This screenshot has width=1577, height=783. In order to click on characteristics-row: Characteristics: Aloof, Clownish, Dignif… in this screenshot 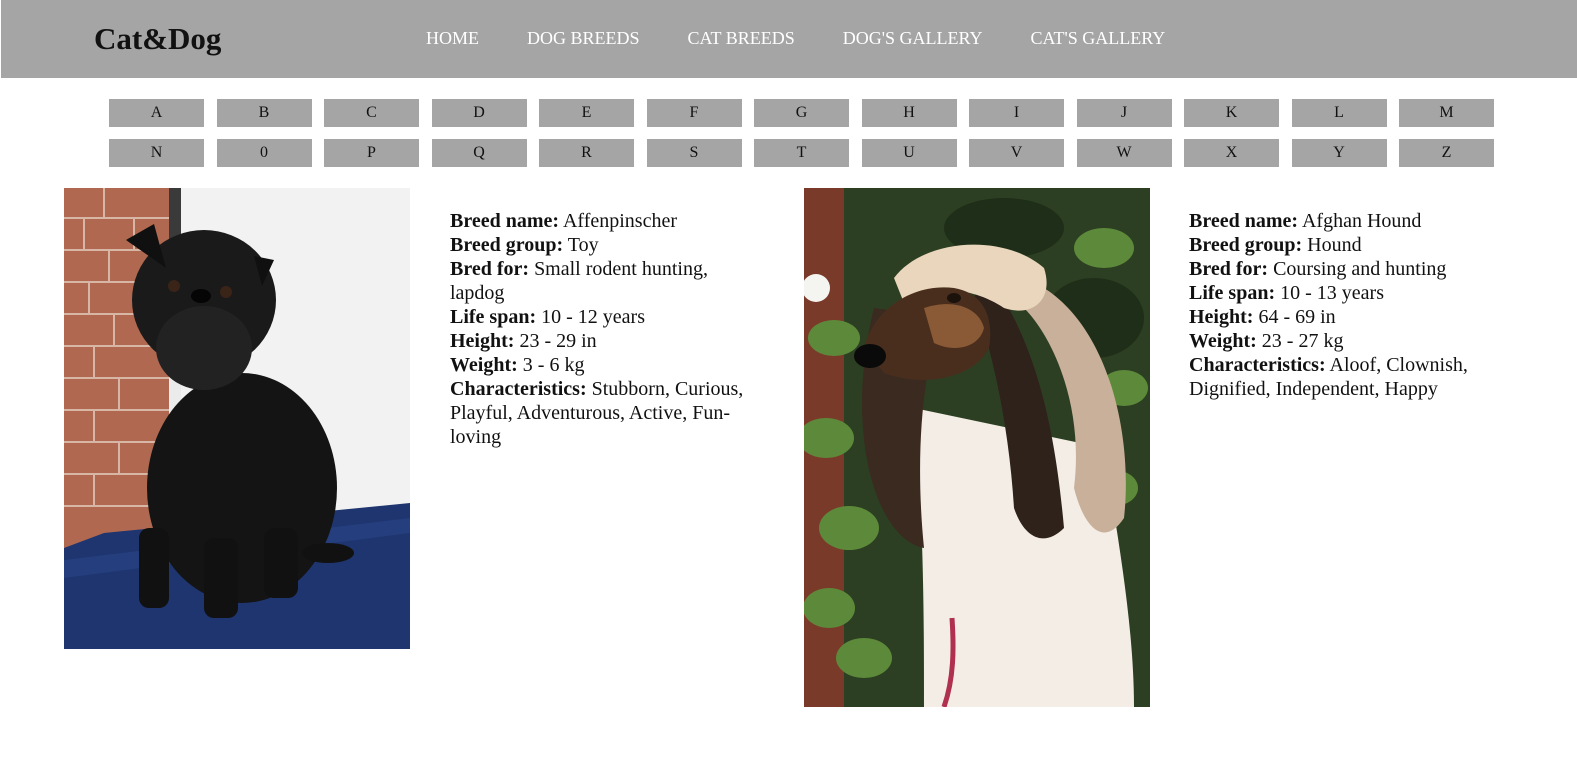, I will do `click(1354, 377)`.